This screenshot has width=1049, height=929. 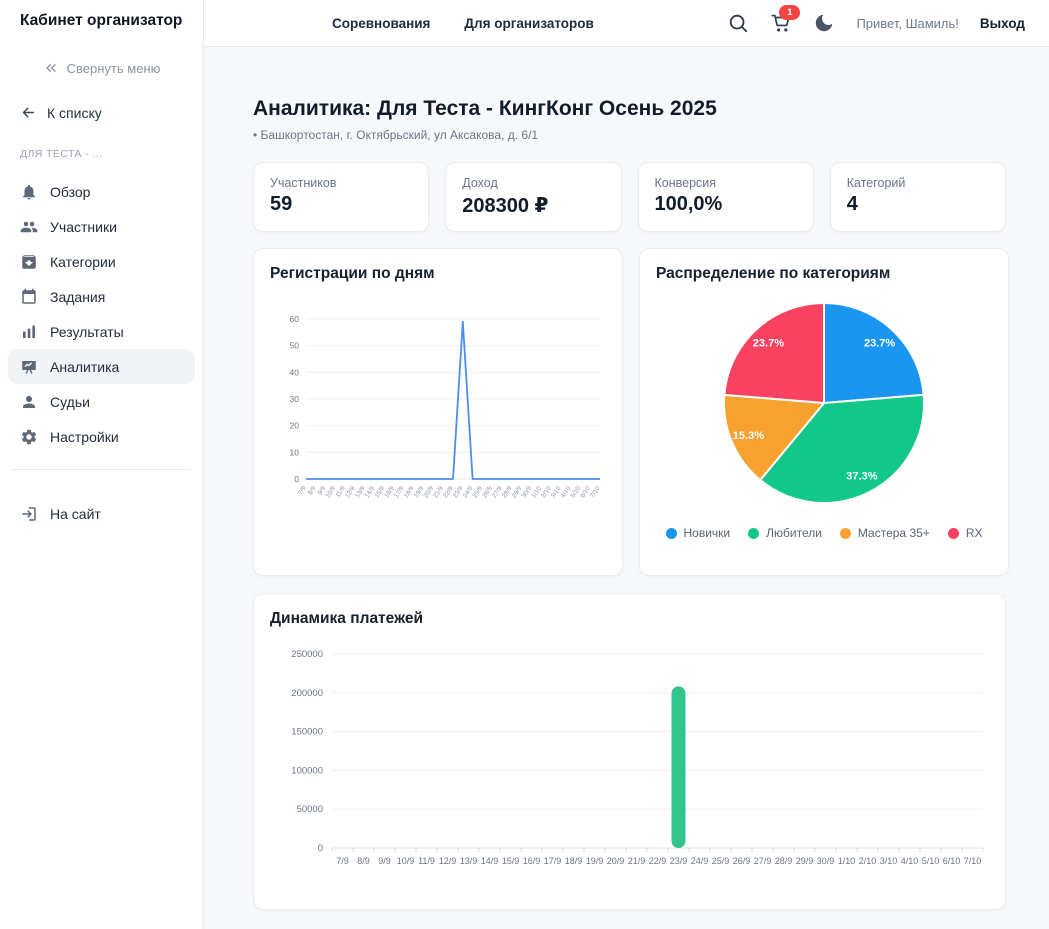 I want to click on sidebar-item-bell: Обзор, so click(x=101, y=191).